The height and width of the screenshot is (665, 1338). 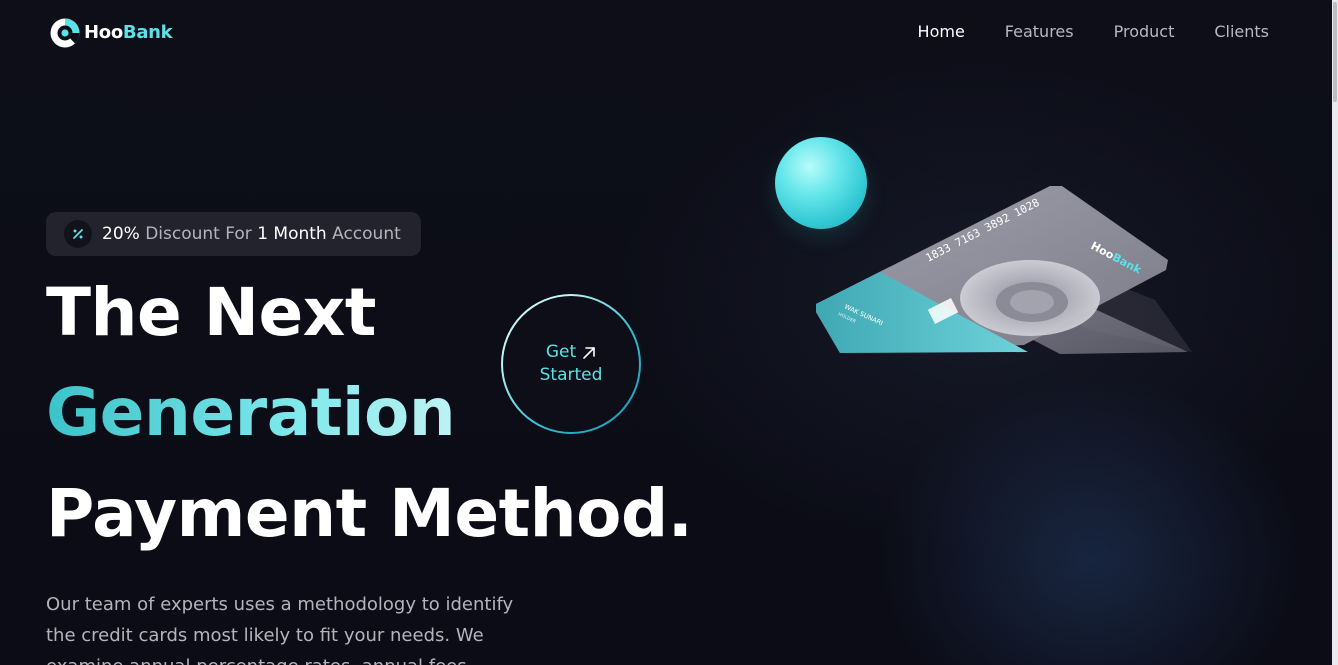 What do you see at coordinates (211, 312) in the screenshot?
I see `headline-line-1: The Next` at bounding box center [211, 312].